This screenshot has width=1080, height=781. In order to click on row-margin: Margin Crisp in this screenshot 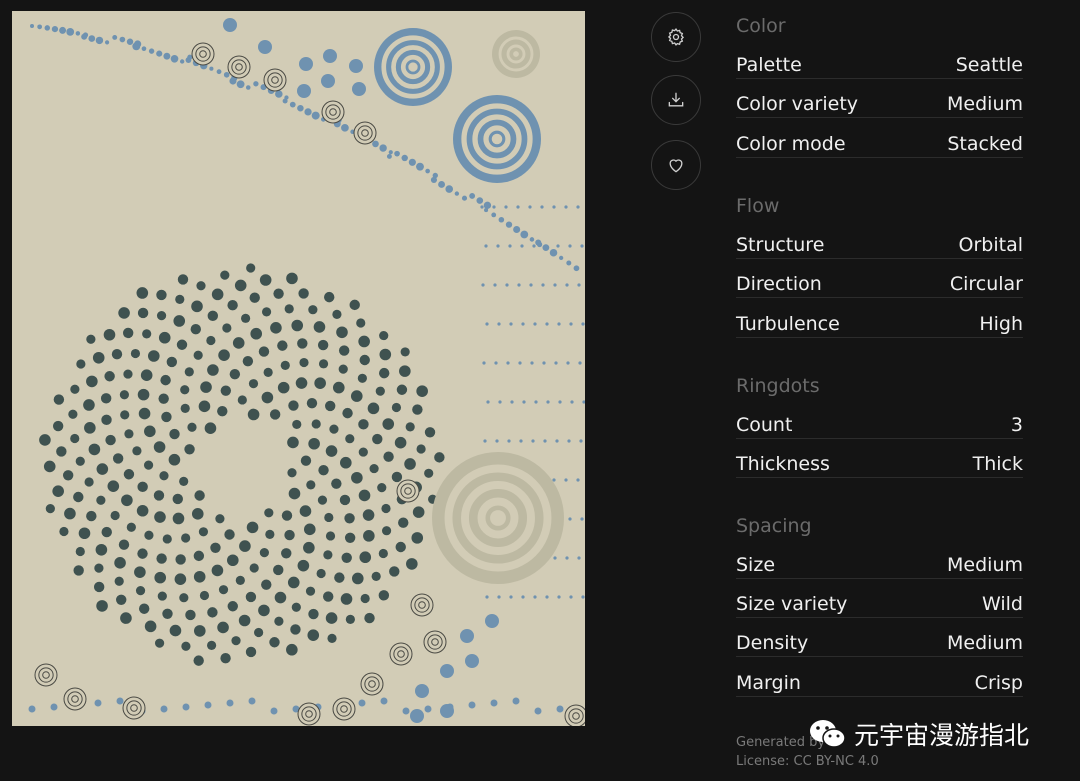, I will do `click(879, 684)`.